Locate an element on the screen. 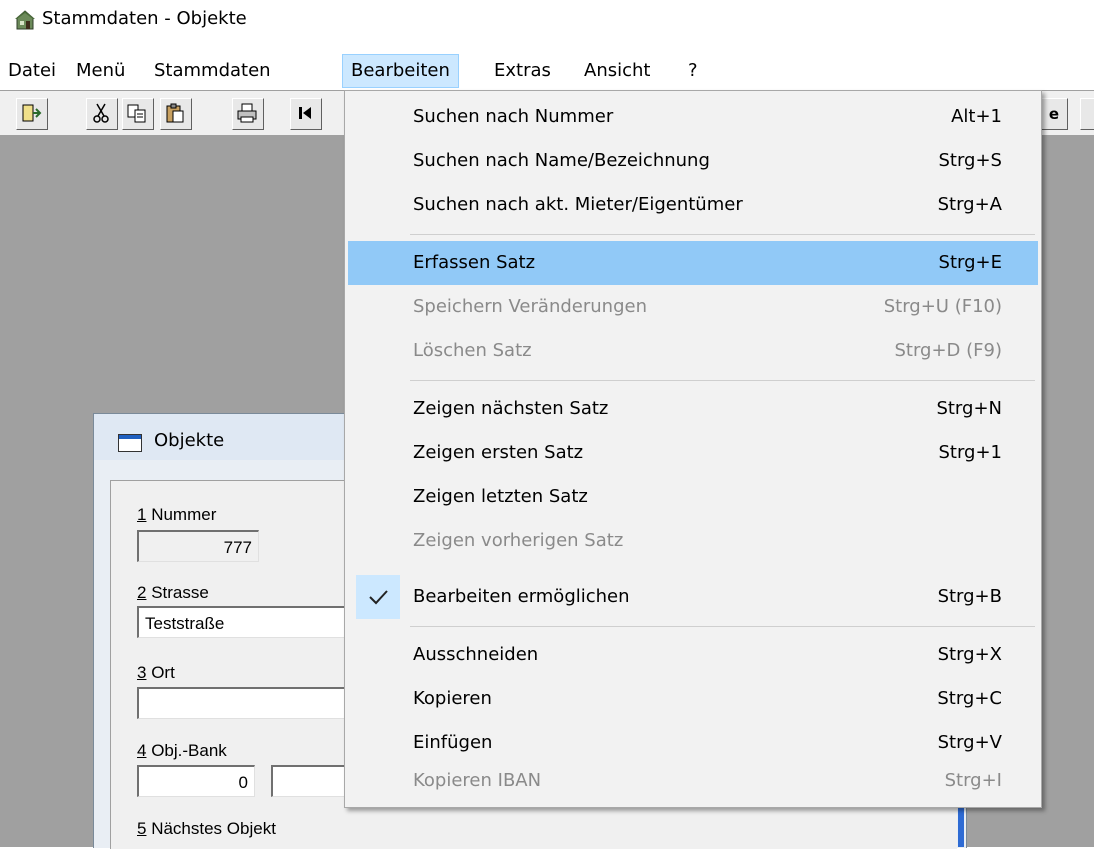  menu-item-label: Suchen nach akt. Mieter/Eigentümer is located at coordinates (578, 204).